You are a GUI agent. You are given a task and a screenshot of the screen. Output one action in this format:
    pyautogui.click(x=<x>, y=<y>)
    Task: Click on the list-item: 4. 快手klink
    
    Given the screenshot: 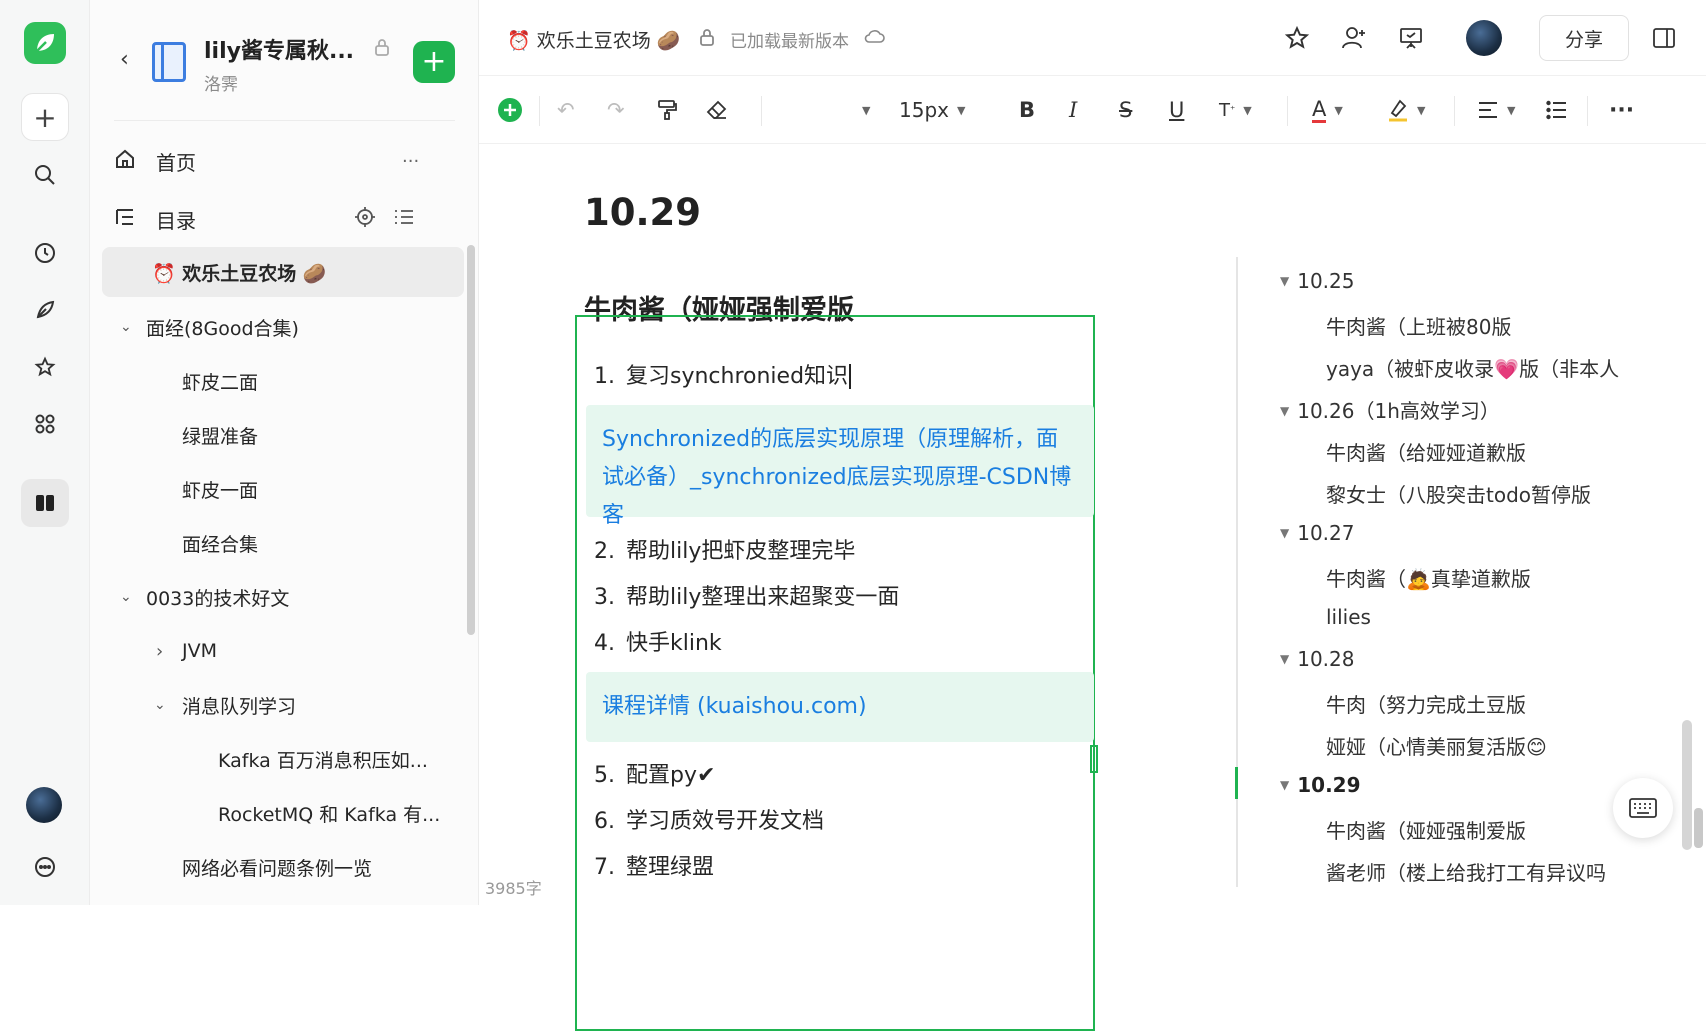 What is the action you would take?
    pyautogui.click(x=658, y=641)
    